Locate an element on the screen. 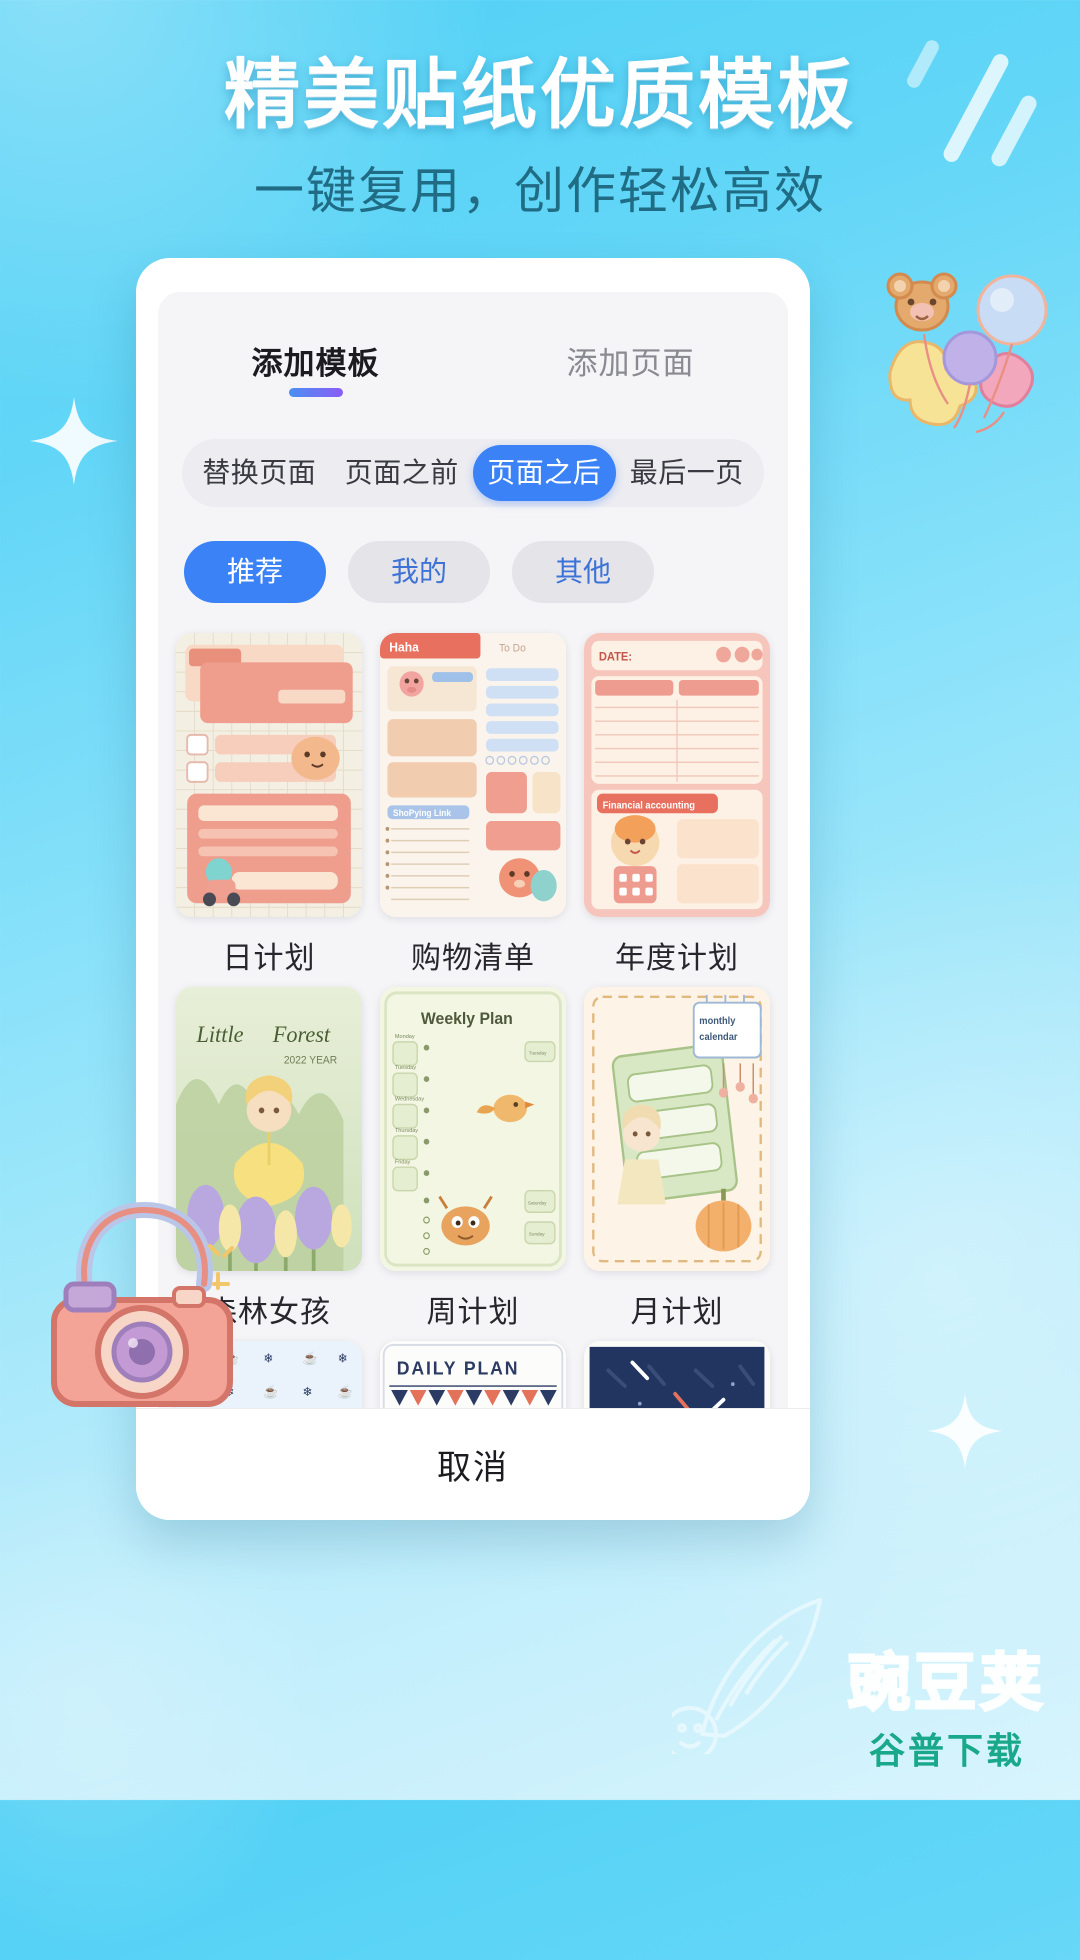  shopping-list-thumb-icon: Haha To Do ShoPying Link is located at coordinates (473, 775).